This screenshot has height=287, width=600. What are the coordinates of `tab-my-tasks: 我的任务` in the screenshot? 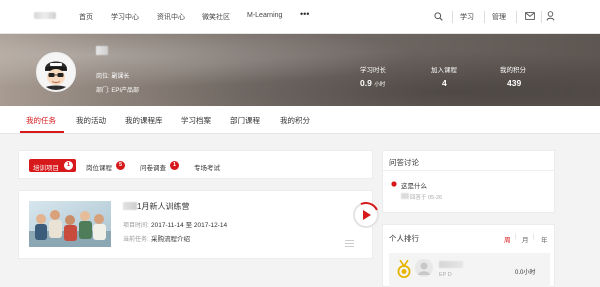 It's located at (41, 120).